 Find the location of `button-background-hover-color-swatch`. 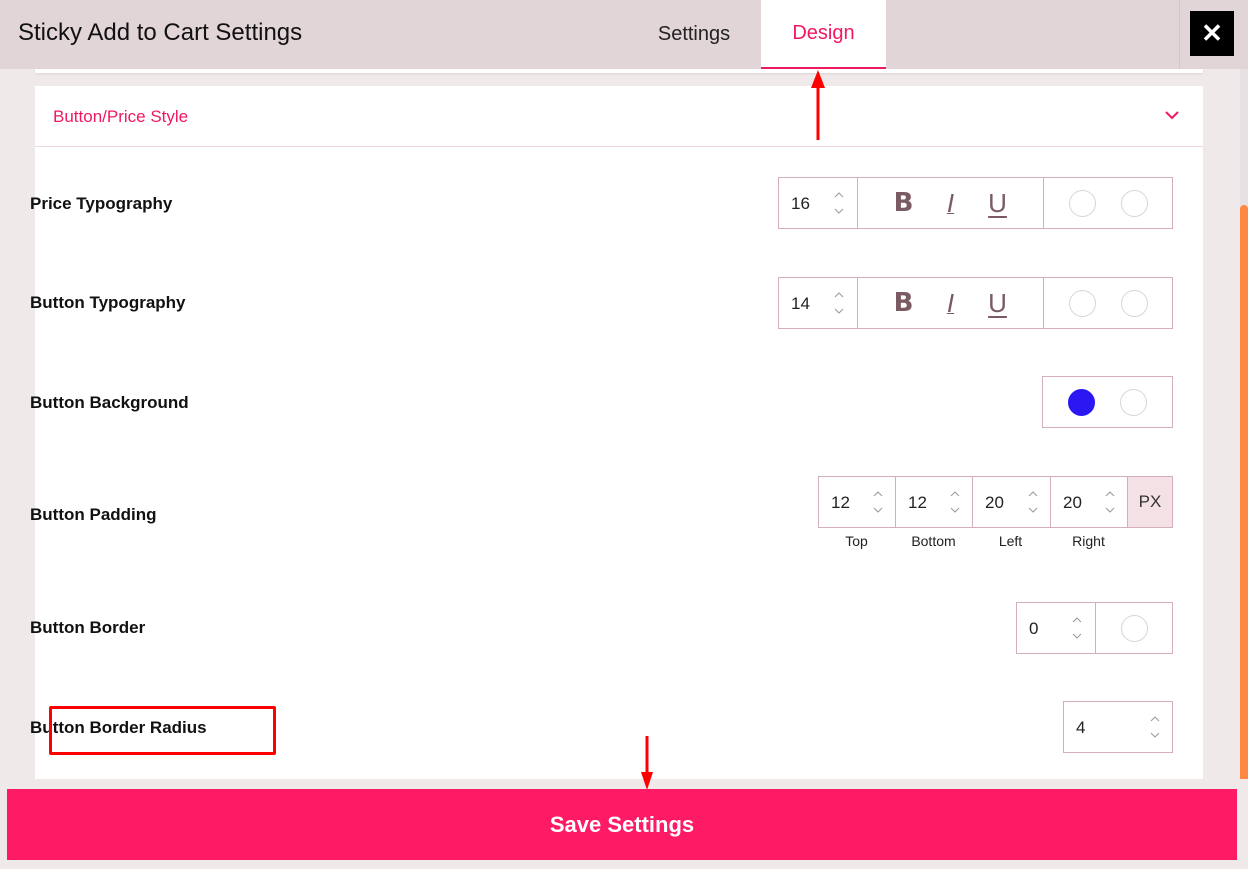

button-background-hover-color-swatch is located at coordinates (1134, 402).